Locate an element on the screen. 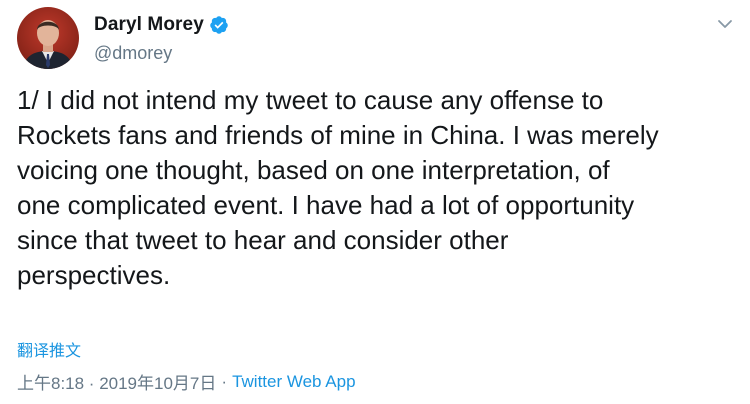 The height and width of the screenshot is (404, 750). tweet-metadata: 上午8:18 · 2019年10月7日 · Twitter Web App is located at coordinates (186, 381).